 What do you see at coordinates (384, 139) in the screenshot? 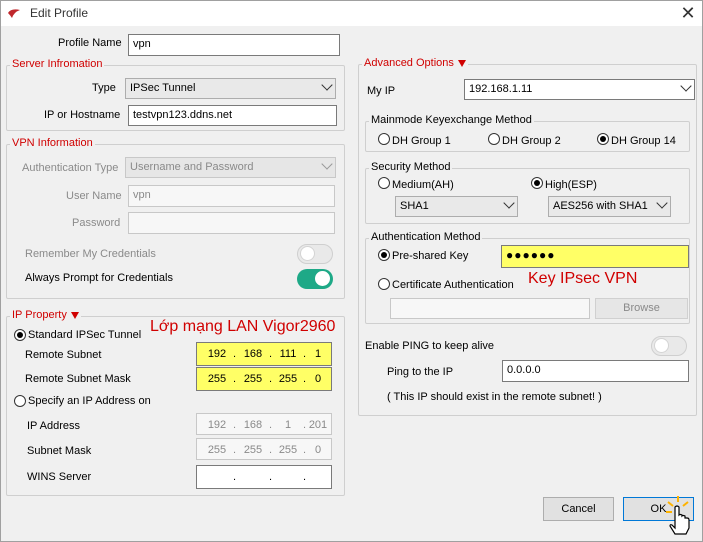
I see `dh-group-1-radio` at bounding box center [384, 139].